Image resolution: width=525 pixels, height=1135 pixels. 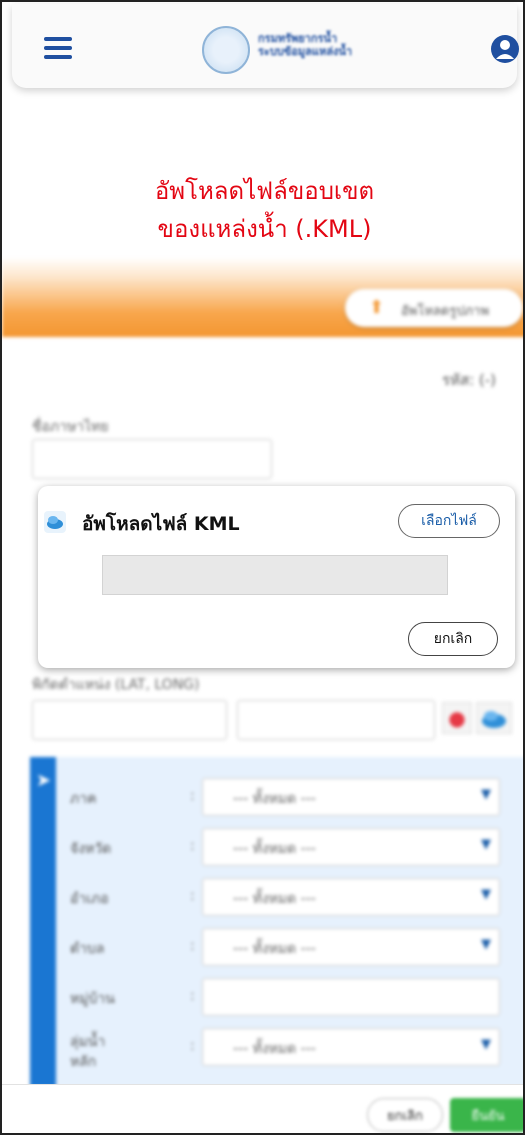 I want to click on page-title-line2: ของแหล่งน้ำ (.KML), so click(x=264, y=229).